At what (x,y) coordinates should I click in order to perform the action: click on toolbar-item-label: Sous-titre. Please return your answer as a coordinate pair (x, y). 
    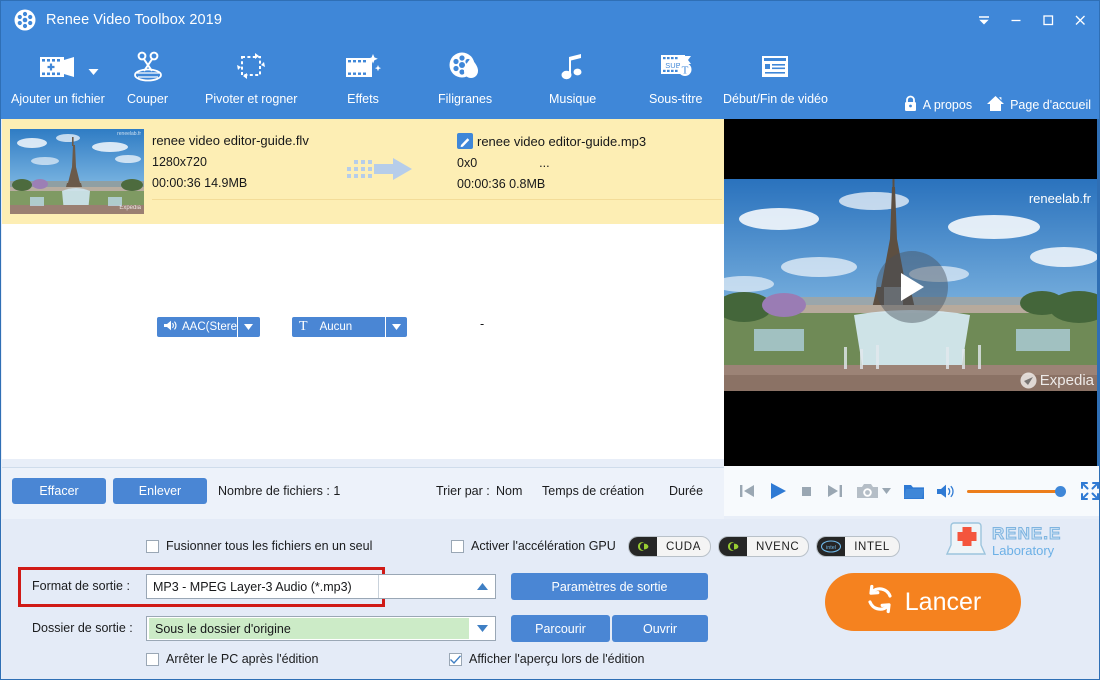
    Looking at the image, I should click on (676, 99).